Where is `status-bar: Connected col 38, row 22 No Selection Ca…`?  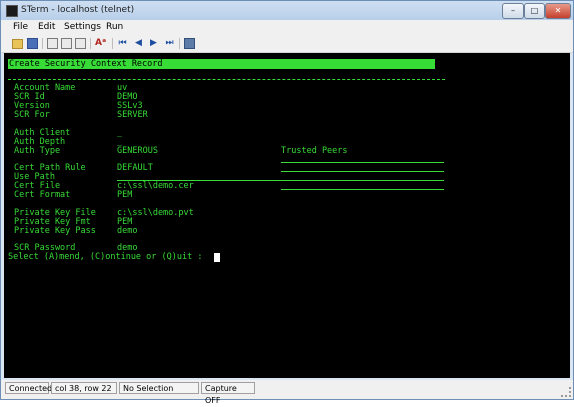 status-bar: Connected col 38, row 22 No Selection Ca… is located at coordinates (287, 392).